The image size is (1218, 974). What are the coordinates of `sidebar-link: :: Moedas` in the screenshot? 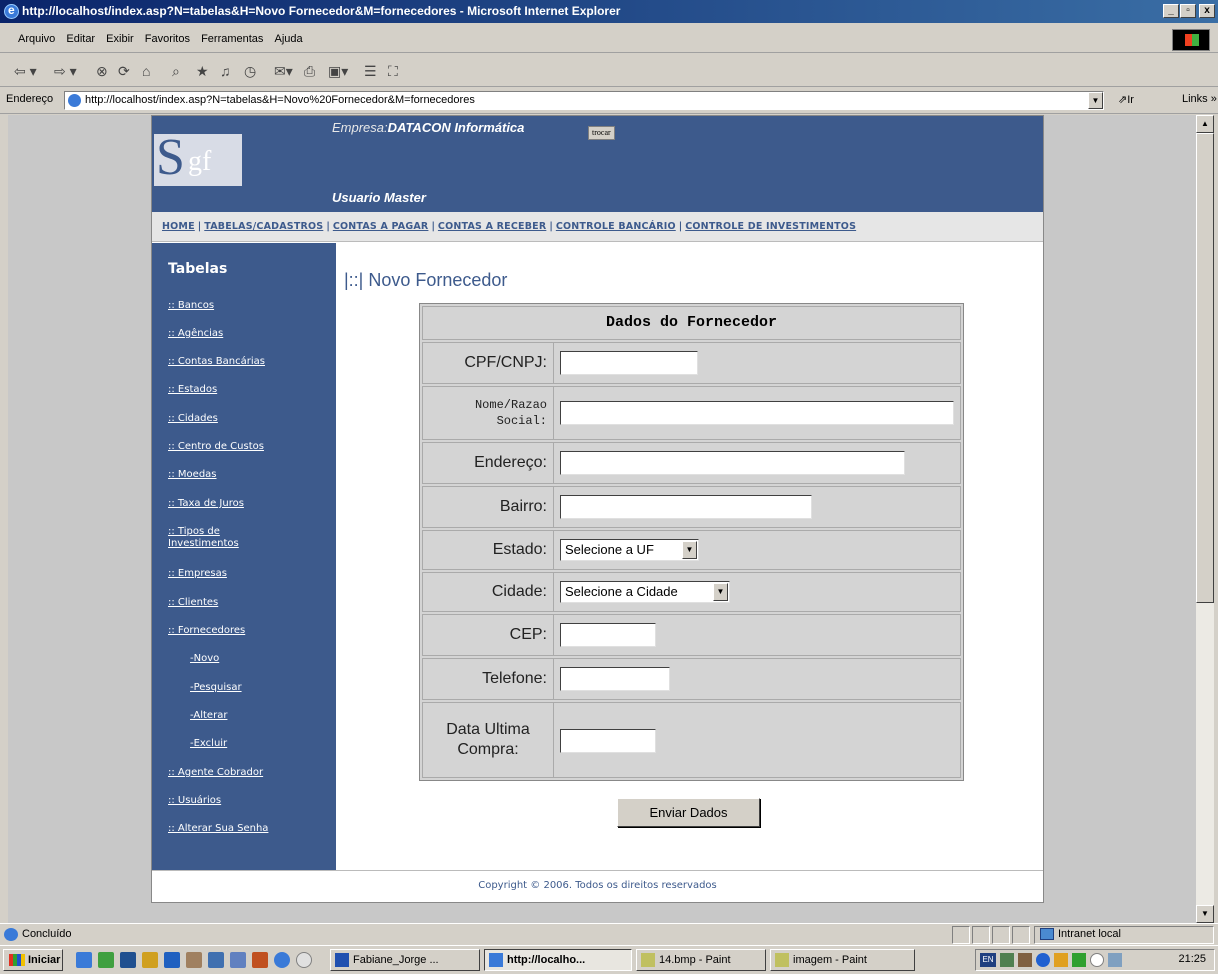 It's located at (192, 474).